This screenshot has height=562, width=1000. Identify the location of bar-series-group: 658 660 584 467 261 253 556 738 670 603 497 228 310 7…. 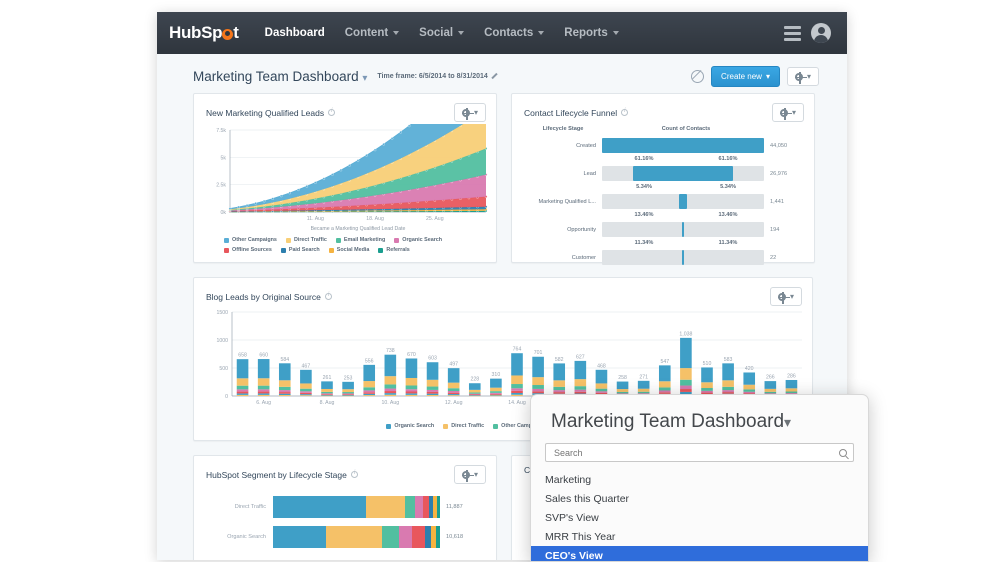
(517, 364).